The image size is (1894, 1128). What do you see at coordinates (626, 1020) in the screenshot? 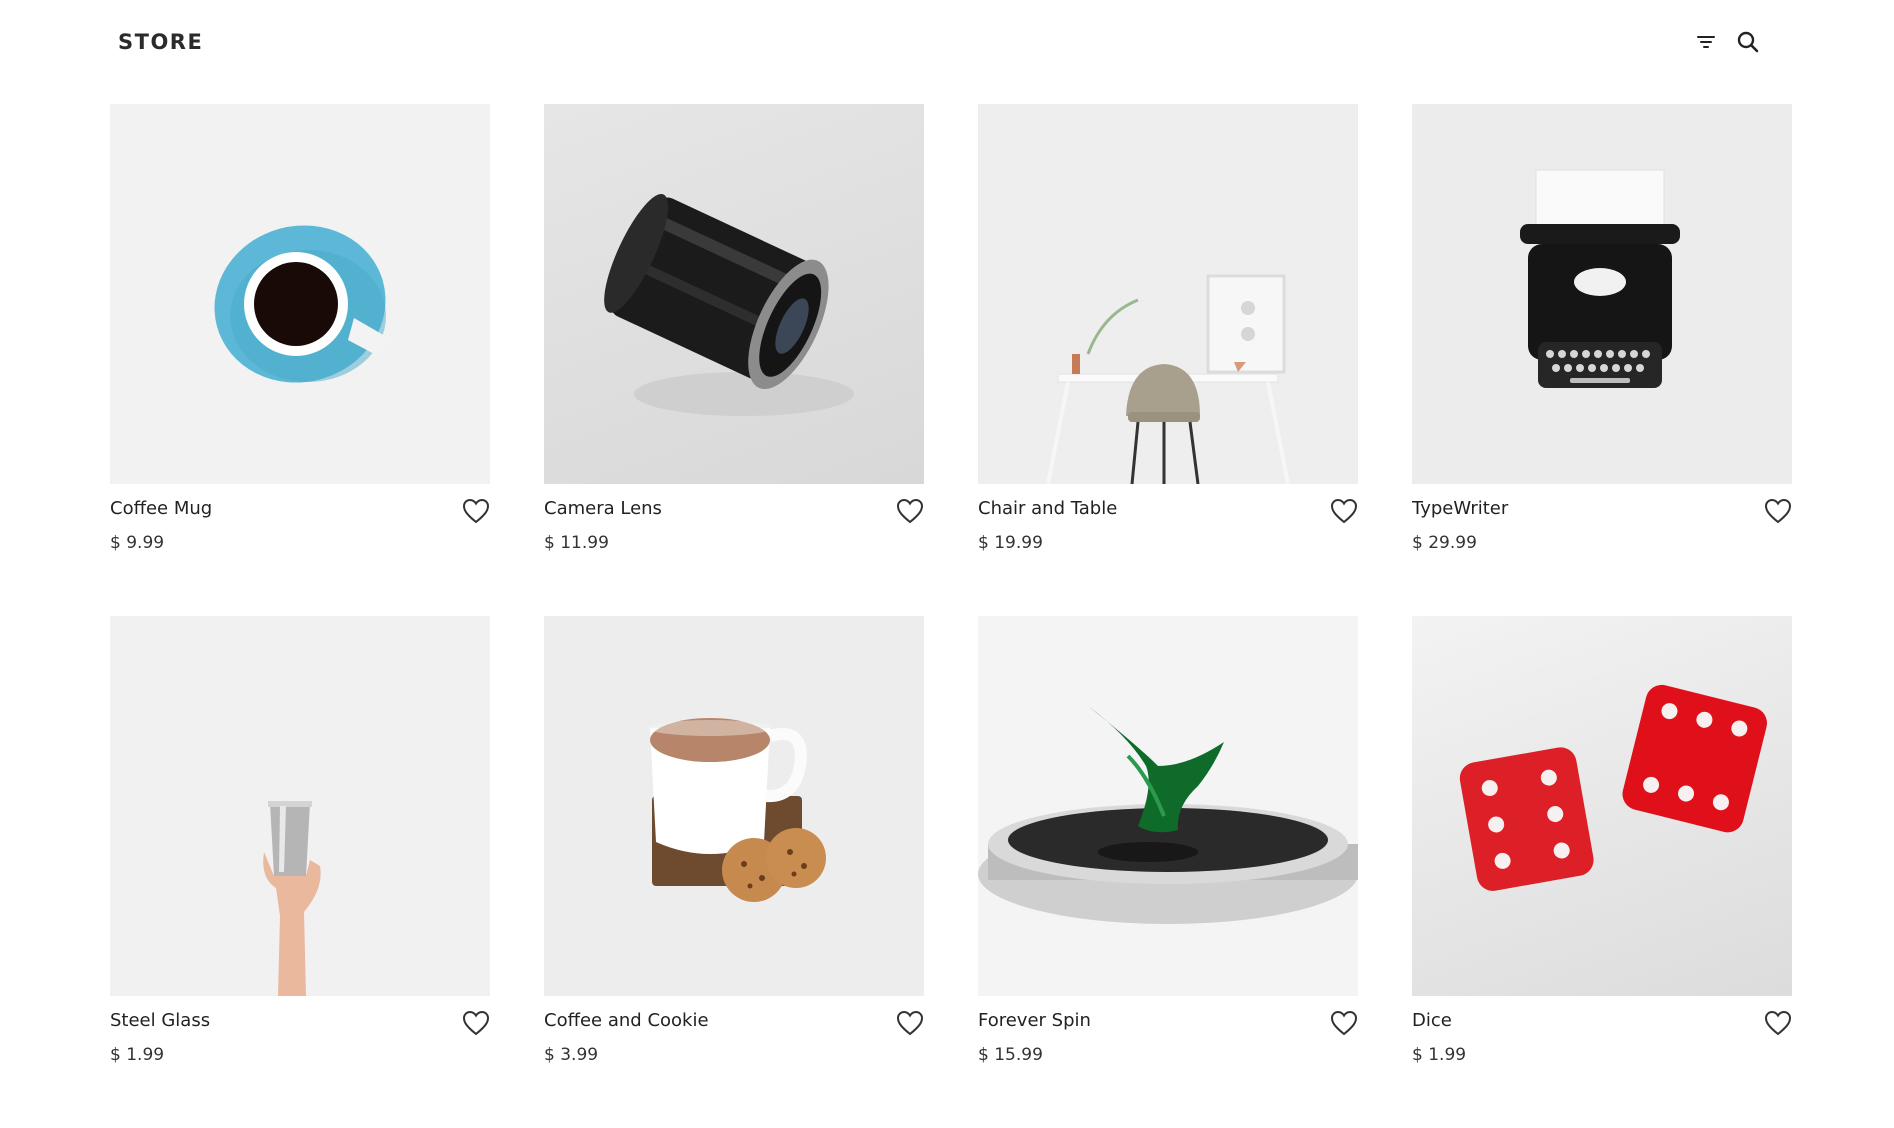
I see `product-name: Coffee and Cookie` at bounding box center [626, 1020].